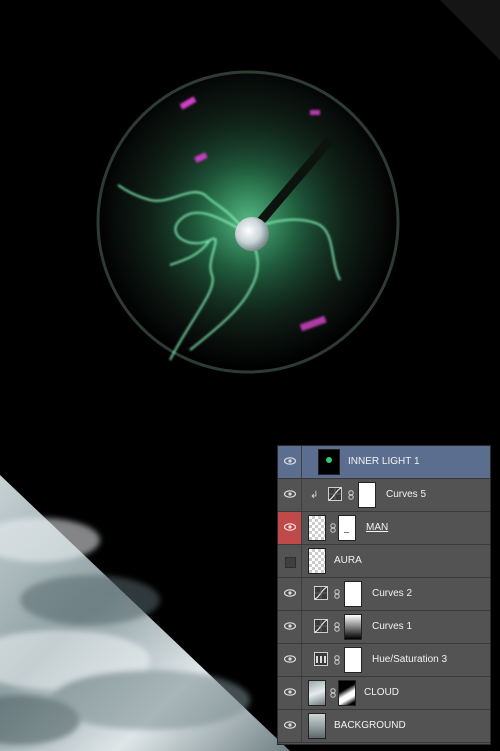  I want to click on clipping-arrow-icon: ↲, so click(314, 495).